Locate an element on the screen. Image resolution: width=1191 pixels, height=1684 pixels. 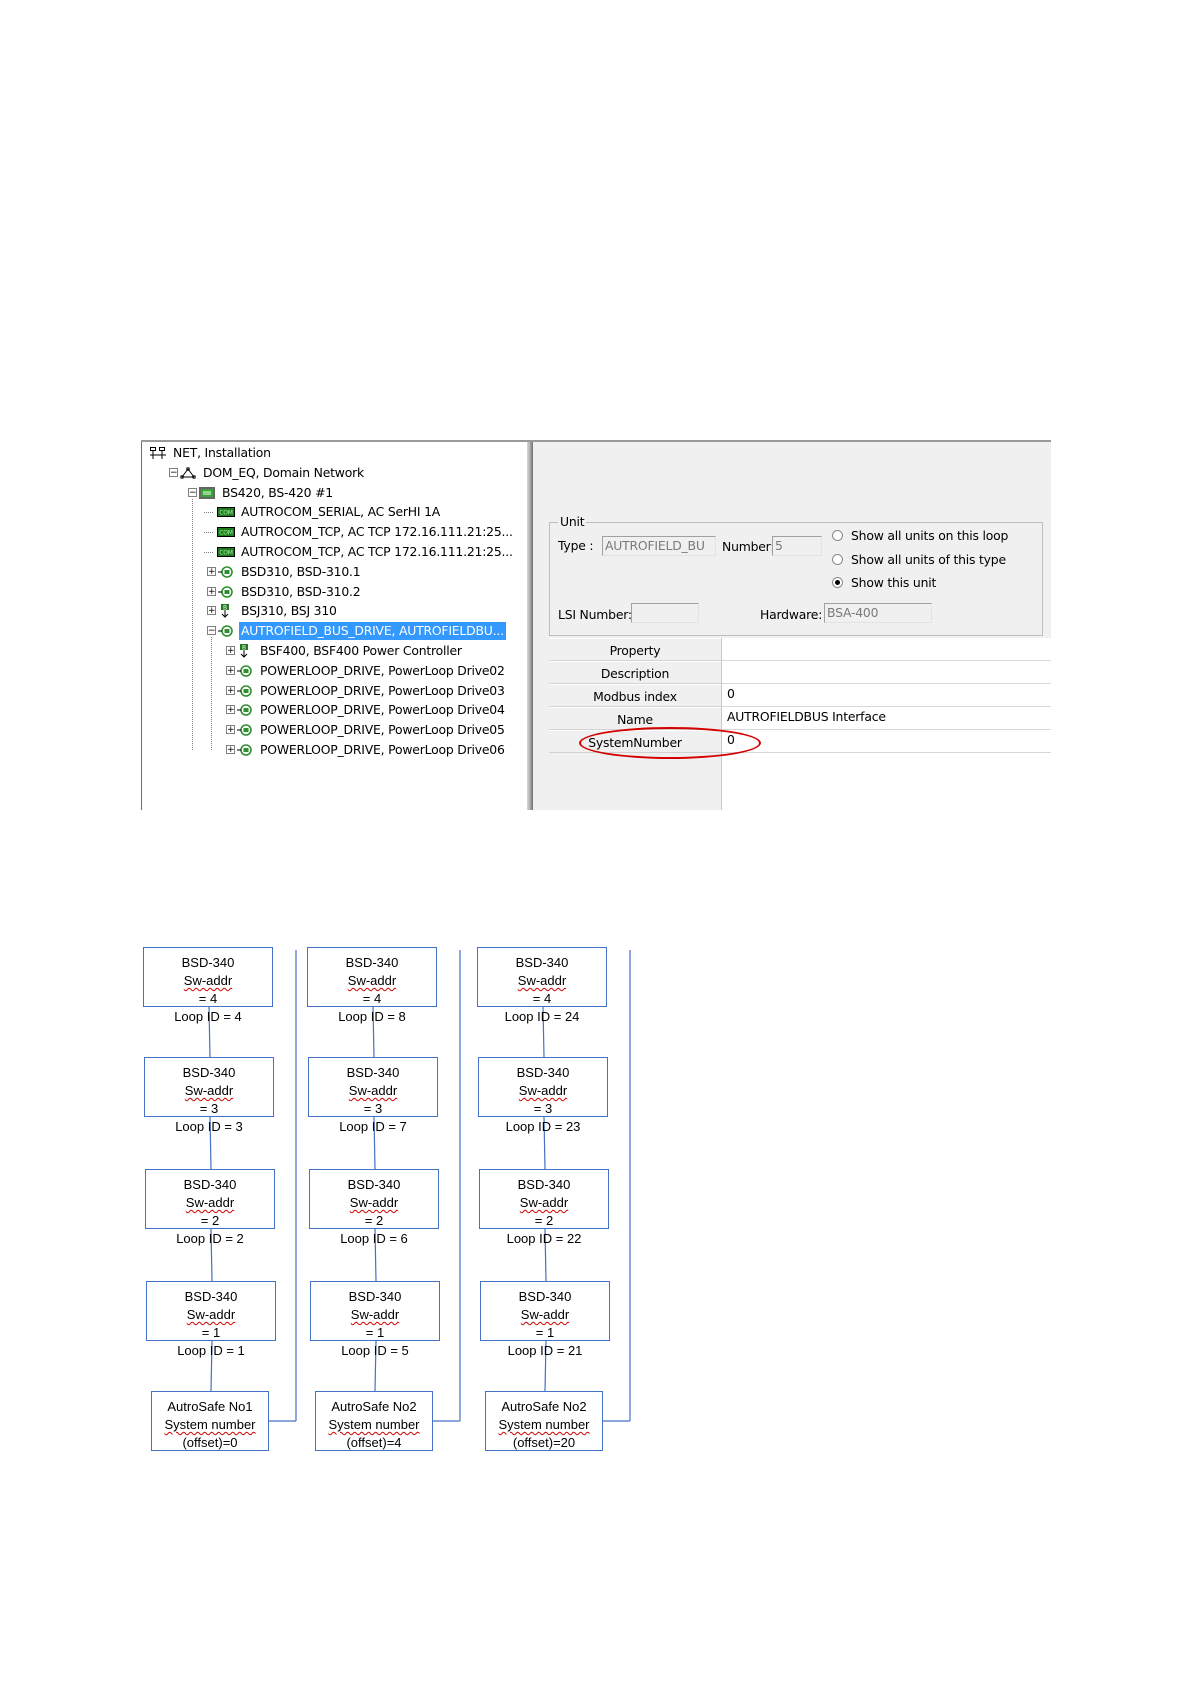
node-loop-id: Loop ID = 5 is located at coordinates (375, 1350).